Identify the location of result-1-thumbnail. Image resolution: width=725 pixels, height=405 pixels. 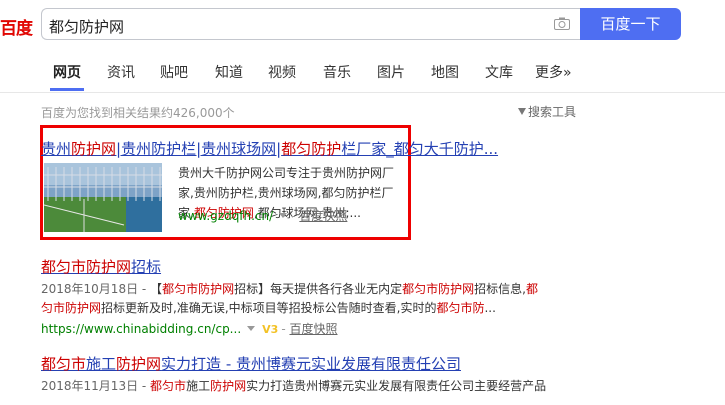
(103, 197).